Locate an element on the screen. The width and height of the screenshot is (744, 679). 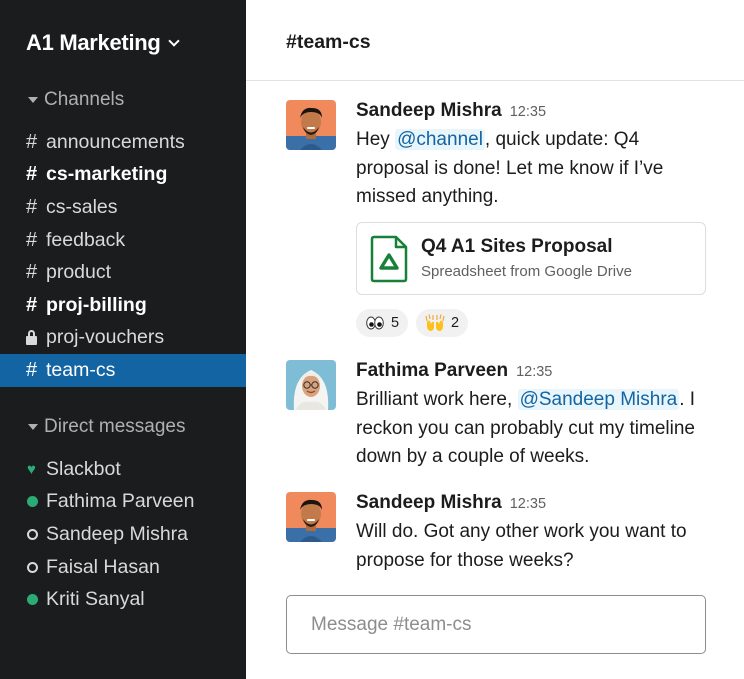
sidebar-item-proj-billing: # proj-billing is located at coordinates (123, 305).